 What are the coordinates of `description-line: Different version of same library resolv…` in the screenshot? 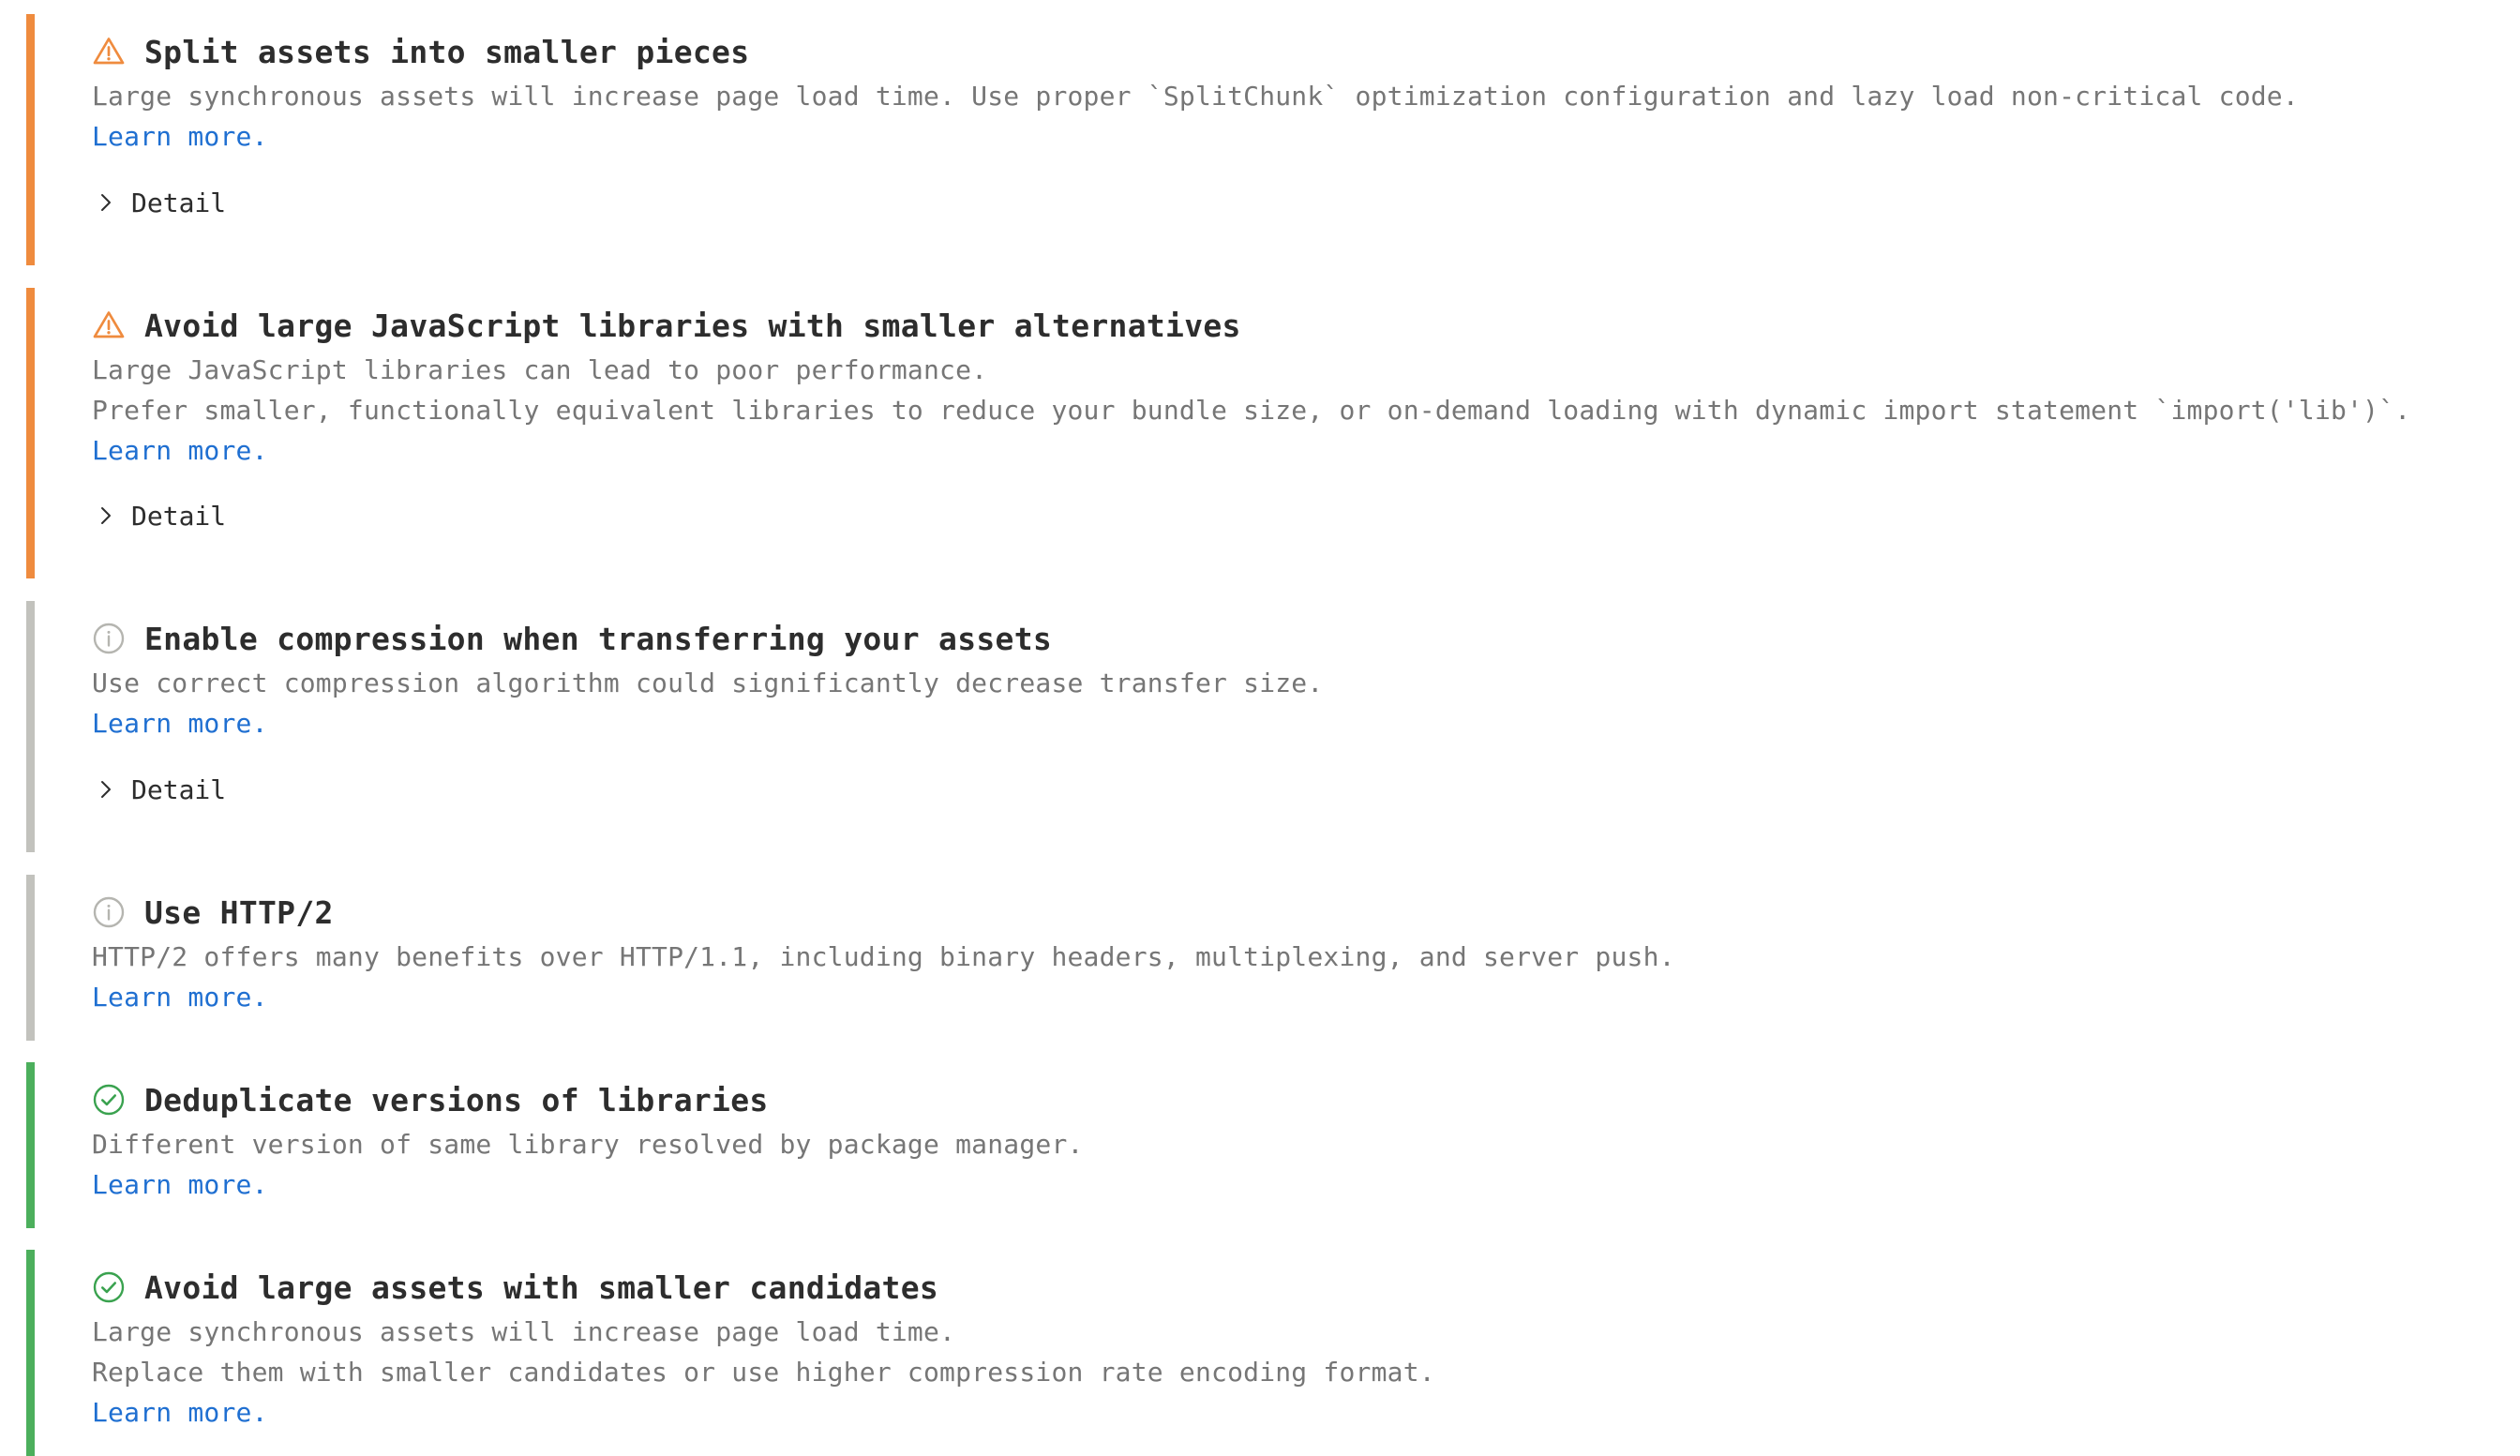 It's located at (588, 1144).